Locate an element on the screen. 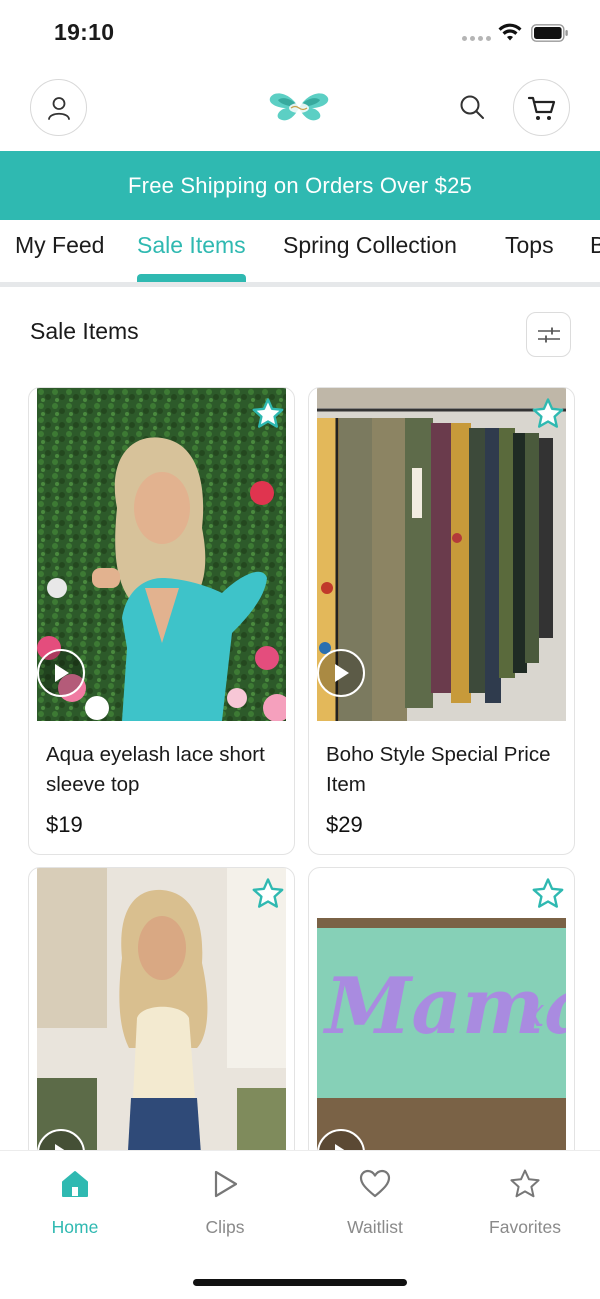  promo-banner: Free Shipping on Orders Over $25 is located at coordinates (300, 185).